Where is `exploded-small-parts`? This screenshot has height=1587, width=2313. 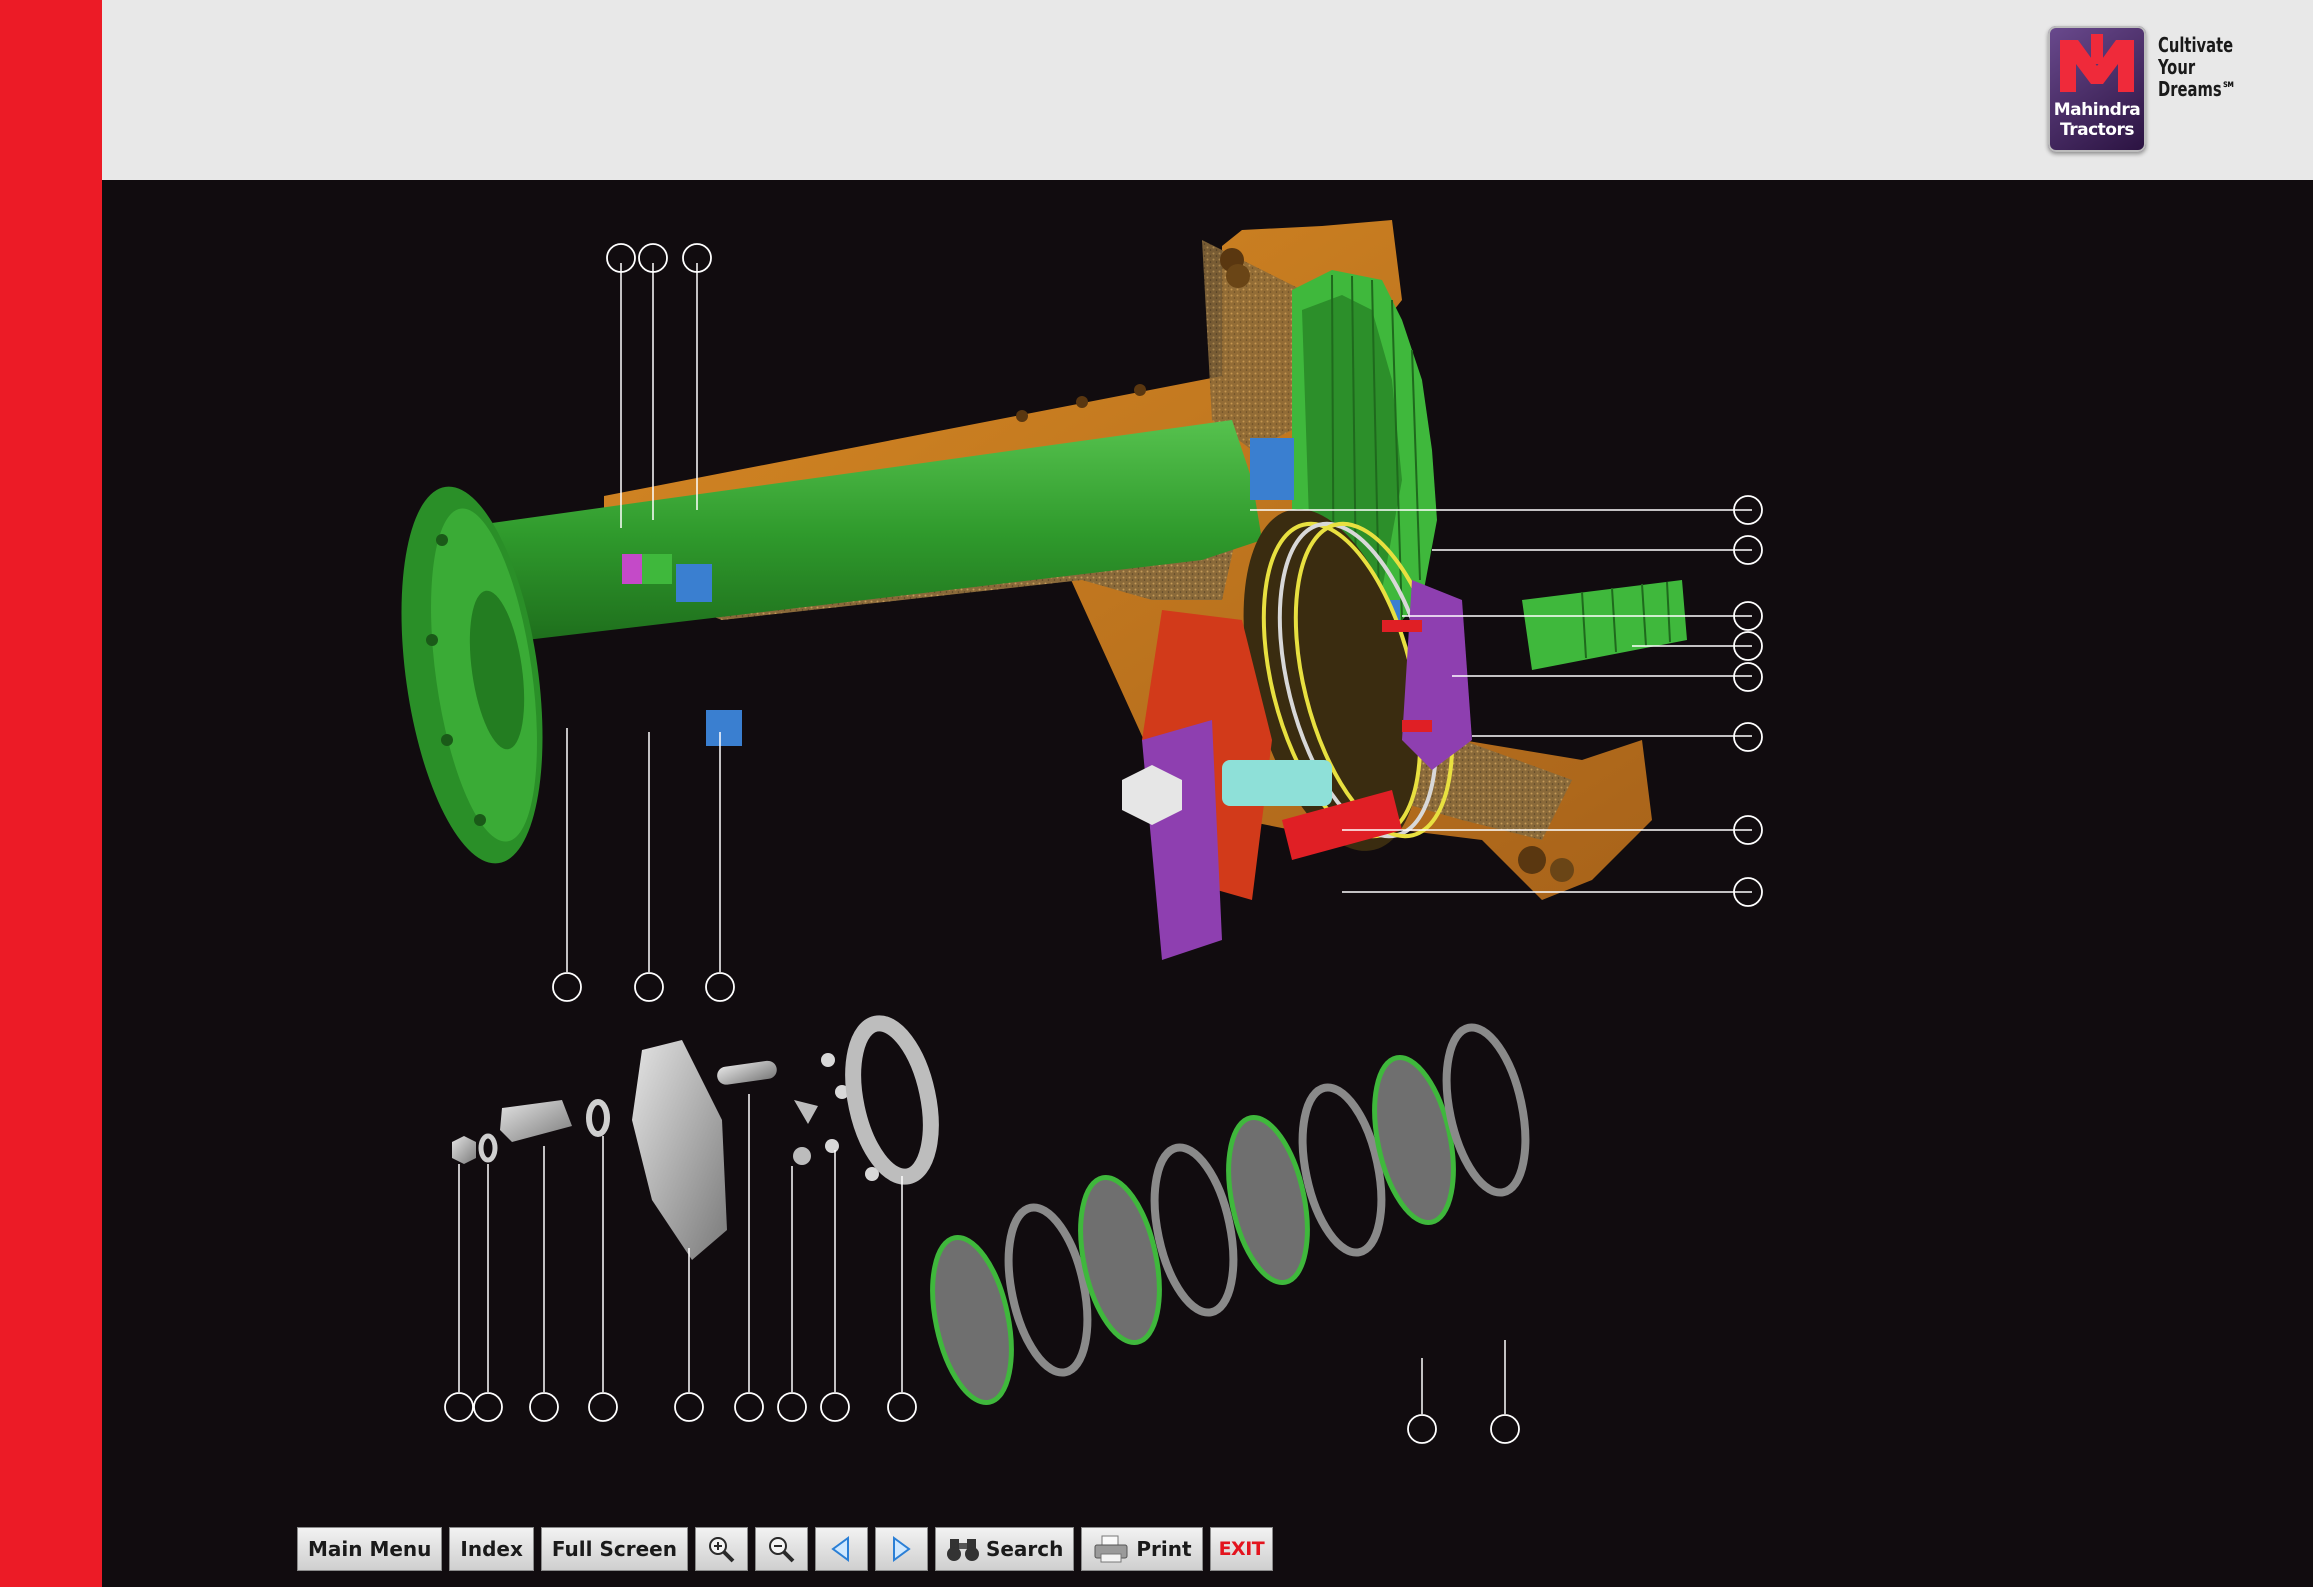 exploded-small-parts is located at coordinates (695, 1137).